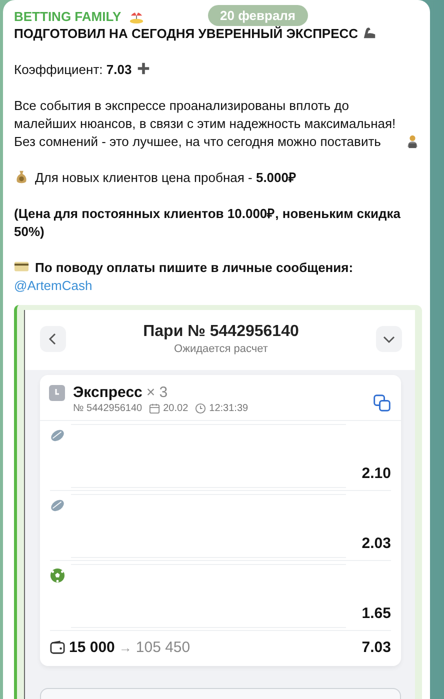 Image resolution: width=444 pixels, height=699 pixels. I want to click on message-text: Коэффициент: 7.03, so click(73, 69).